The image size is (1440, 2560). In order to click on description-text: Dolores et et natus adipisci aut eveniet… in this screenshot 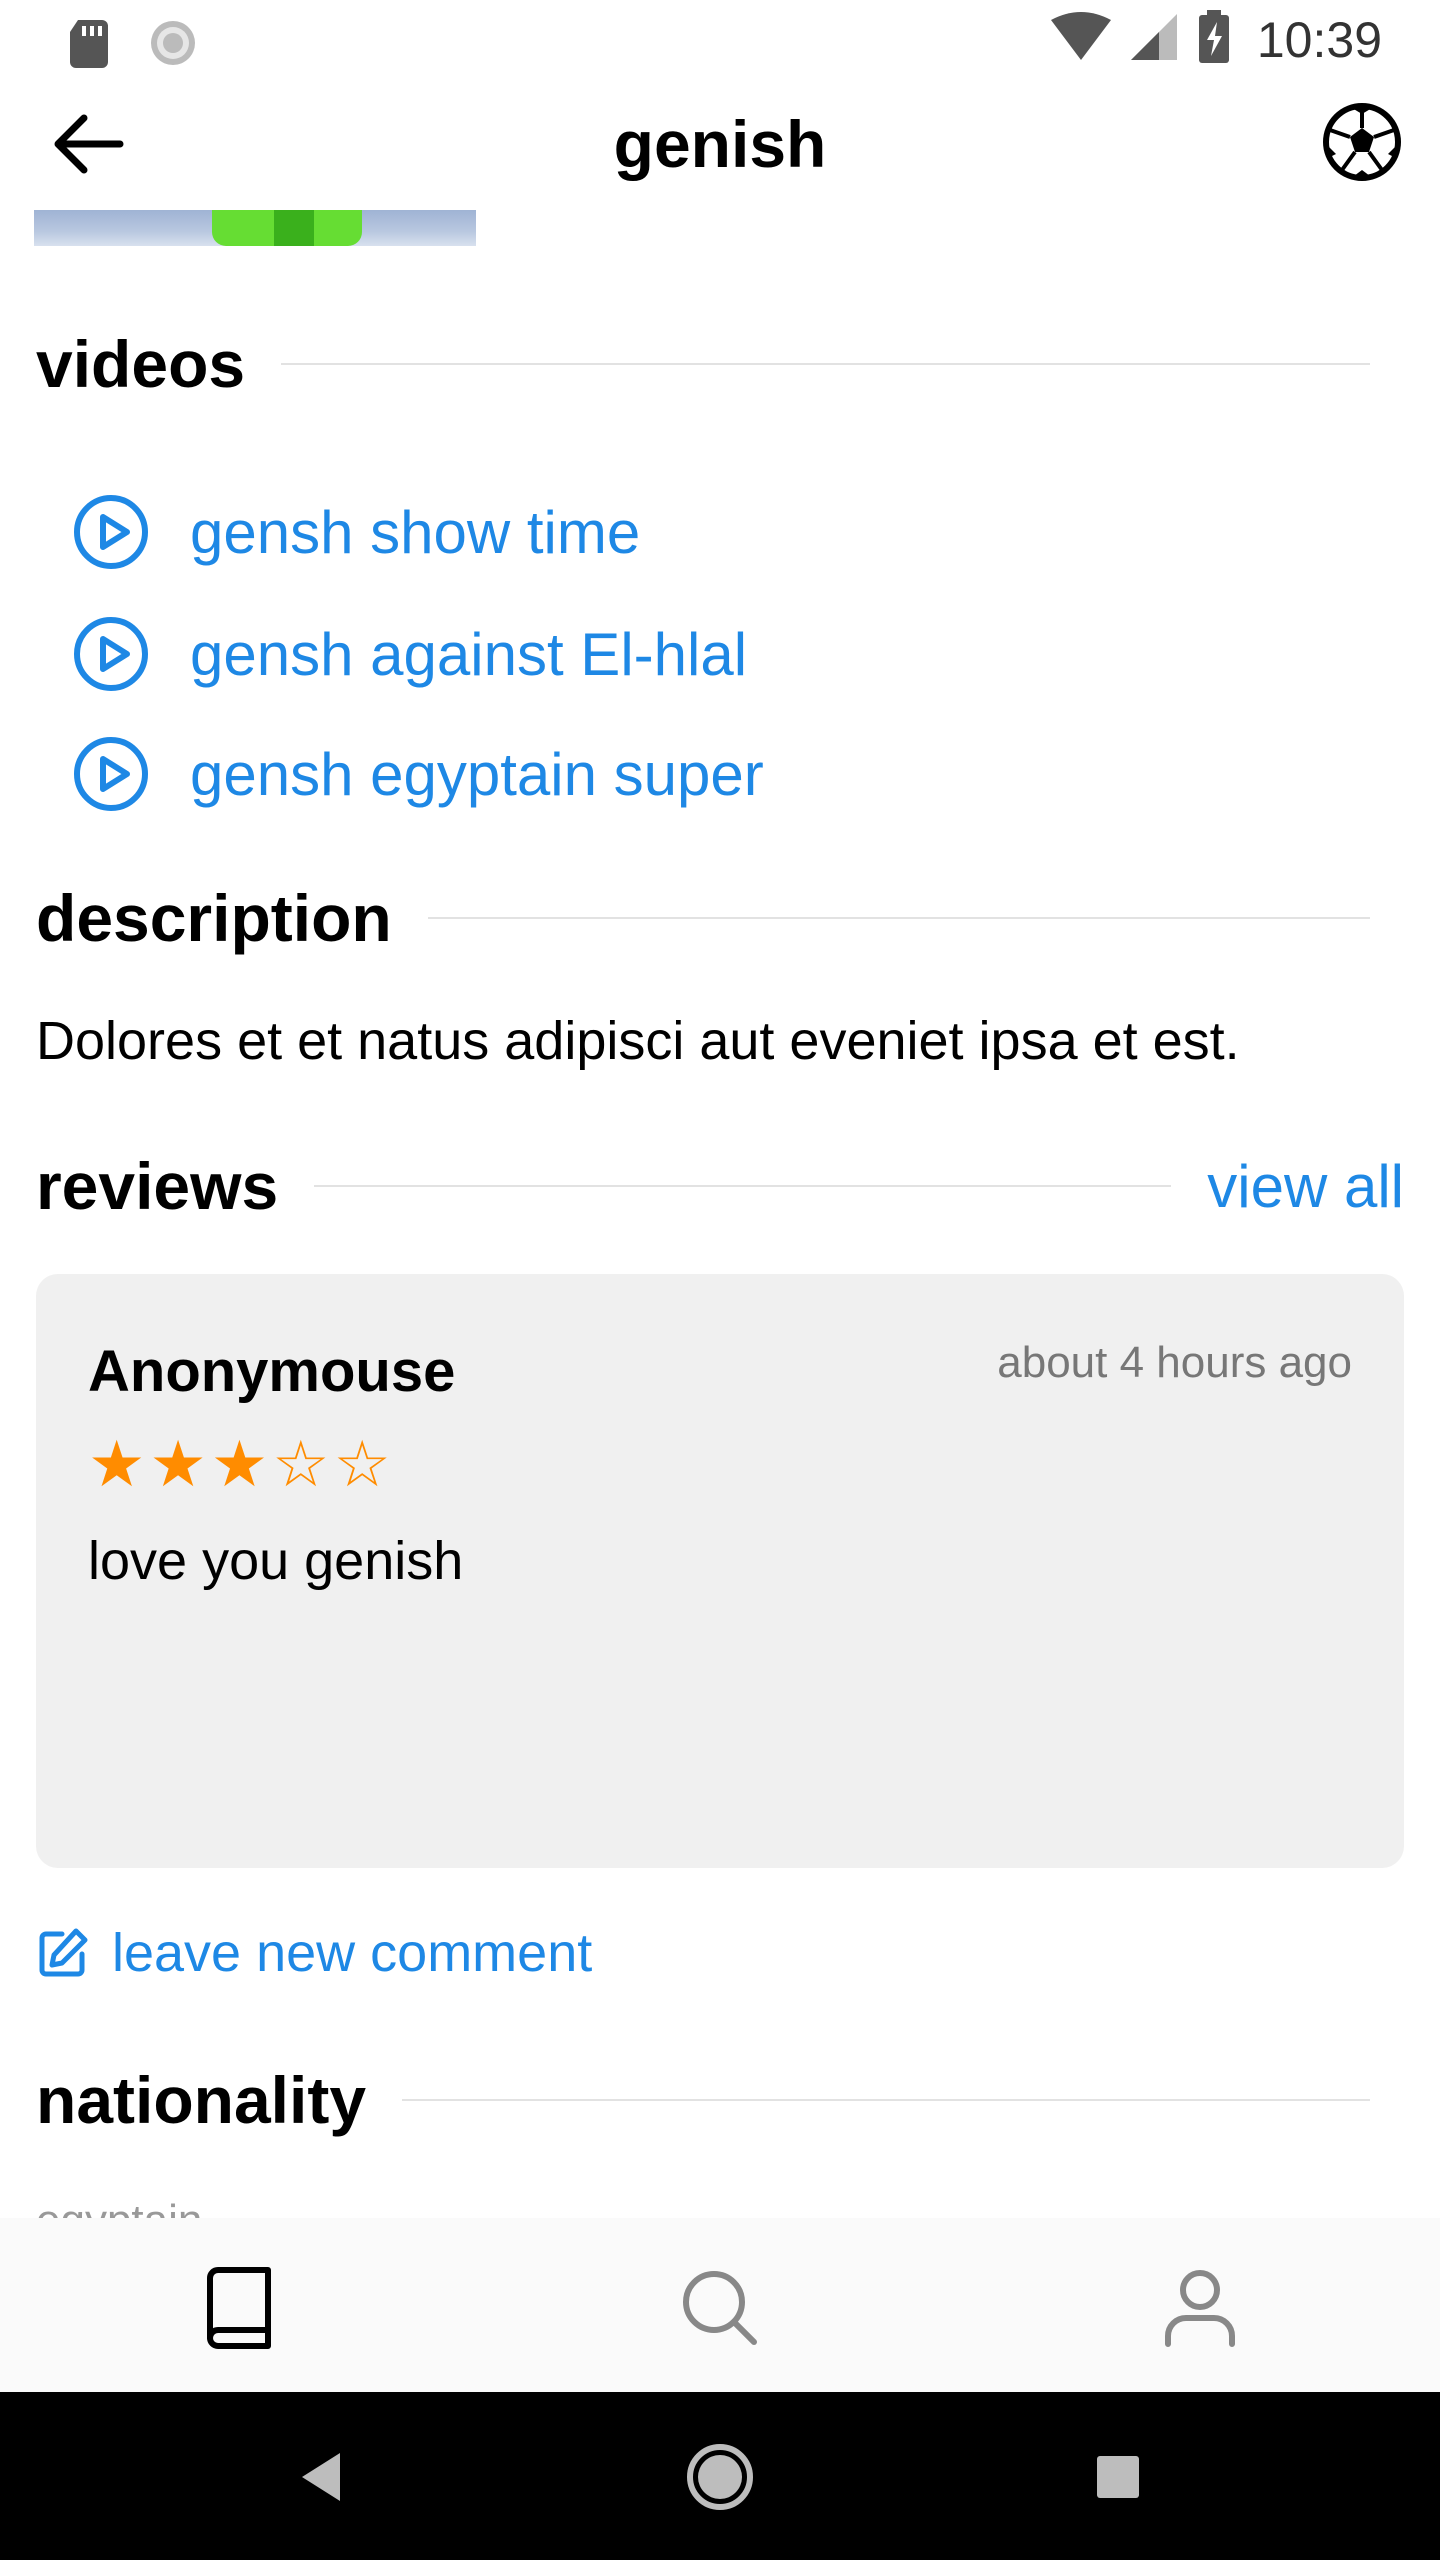, I will do `click(638, 1041)`.